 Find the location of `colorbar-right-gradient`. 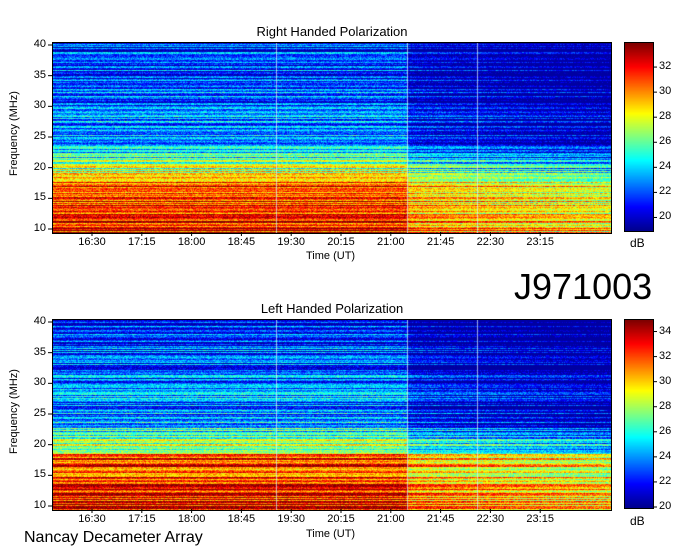

colorbar-right-gradient is located at coordinates (639, 137).